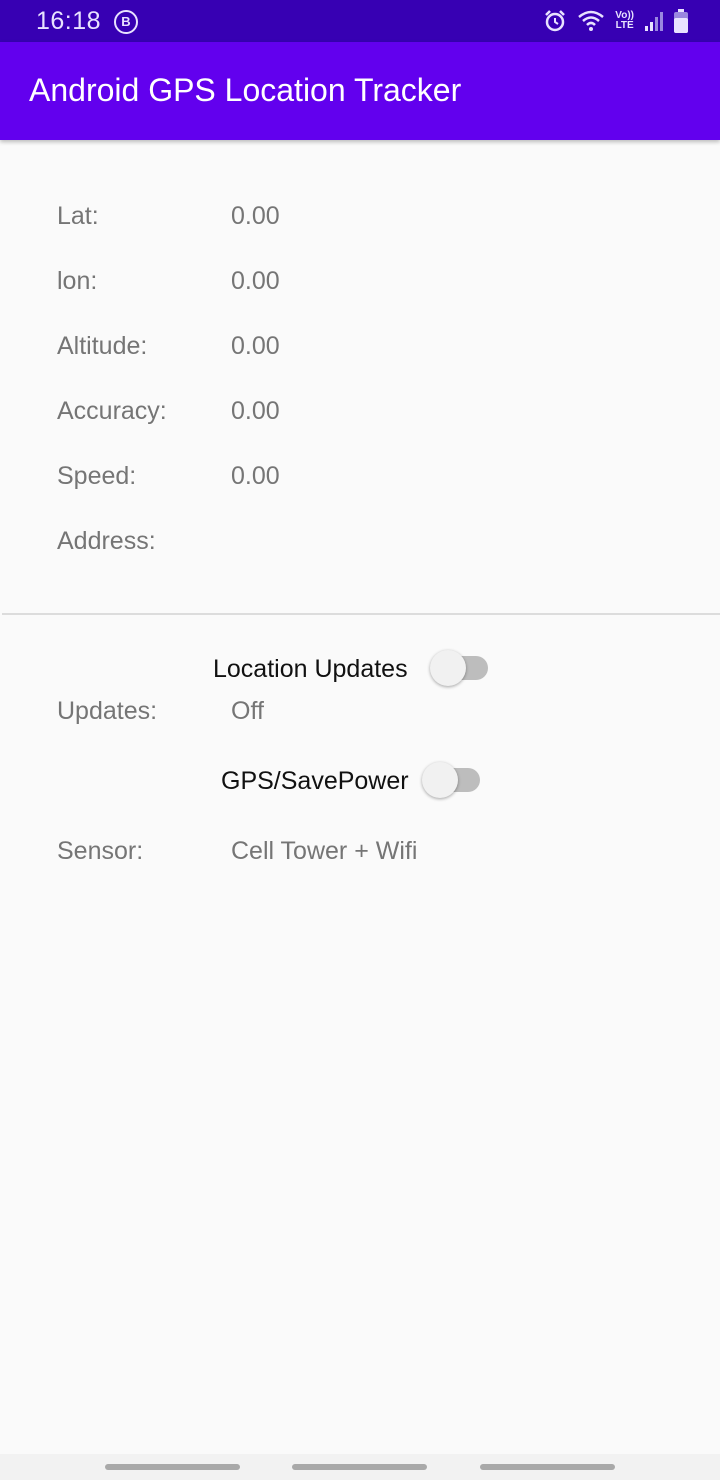 The image size is (720, 1480). Describe the element at coordinates (310, 669) in the screenshot. I see `location-updates-label: Location Updates` at that location.